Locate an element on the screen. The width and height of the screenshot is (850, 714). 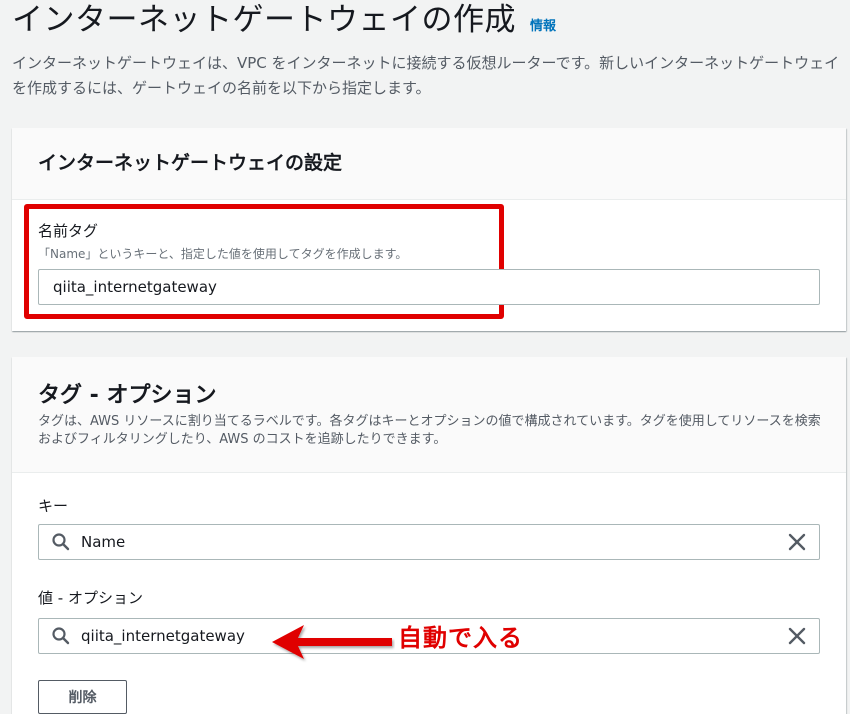
title-row: インターネットゲートウェイの作成 情報 is located at coordinates (427, 19).